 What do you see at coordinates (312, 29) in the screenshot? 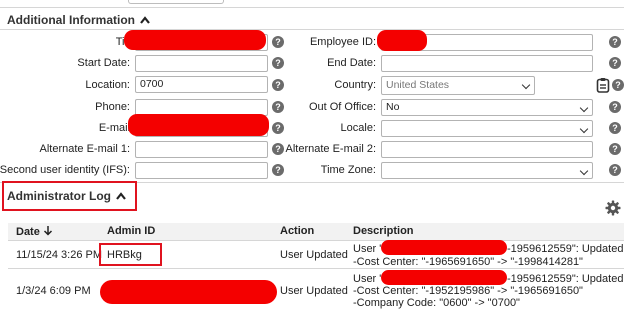
I see `section-divider` at bounding box center [312, 29].